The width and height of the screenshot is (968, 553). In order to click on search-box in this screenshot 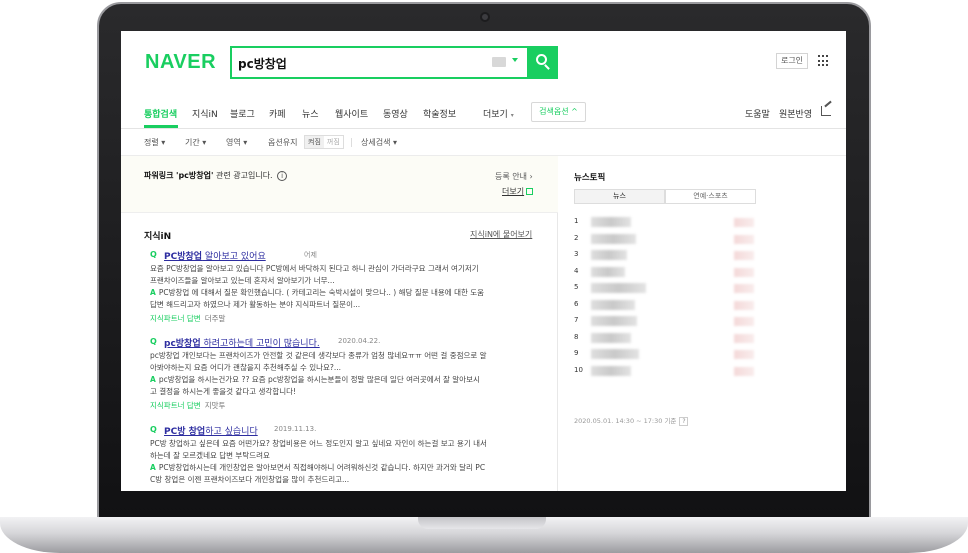, I will do `click(394, 62)`.